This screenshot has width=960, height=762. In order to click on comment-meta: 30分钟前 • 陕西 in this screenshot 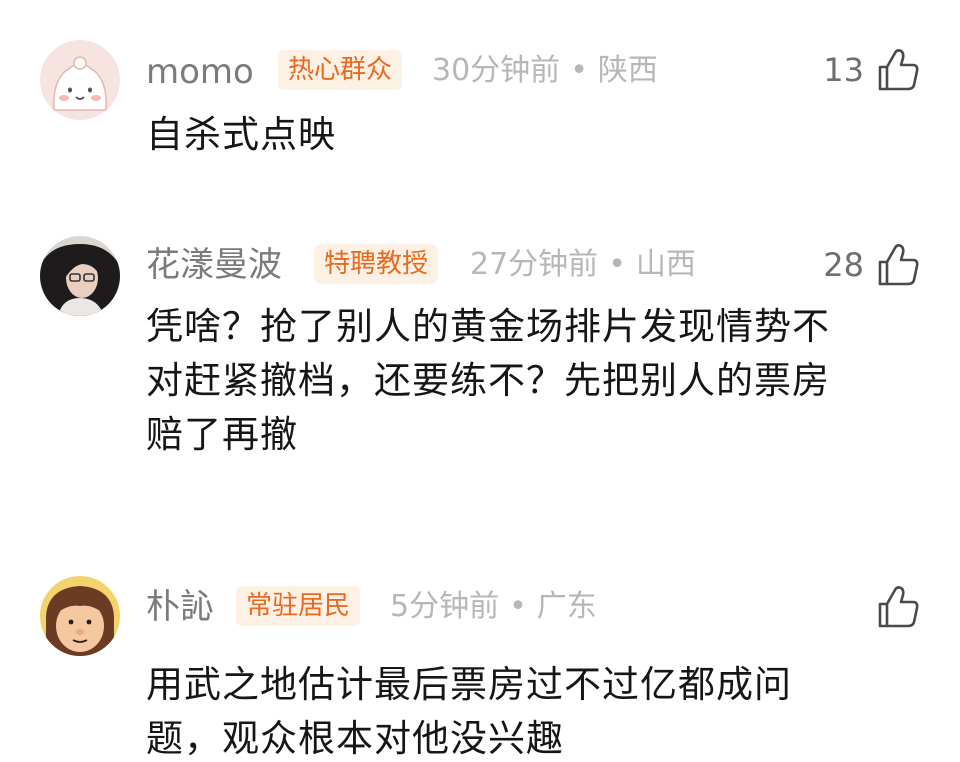, I will do `click(545, 71)`.